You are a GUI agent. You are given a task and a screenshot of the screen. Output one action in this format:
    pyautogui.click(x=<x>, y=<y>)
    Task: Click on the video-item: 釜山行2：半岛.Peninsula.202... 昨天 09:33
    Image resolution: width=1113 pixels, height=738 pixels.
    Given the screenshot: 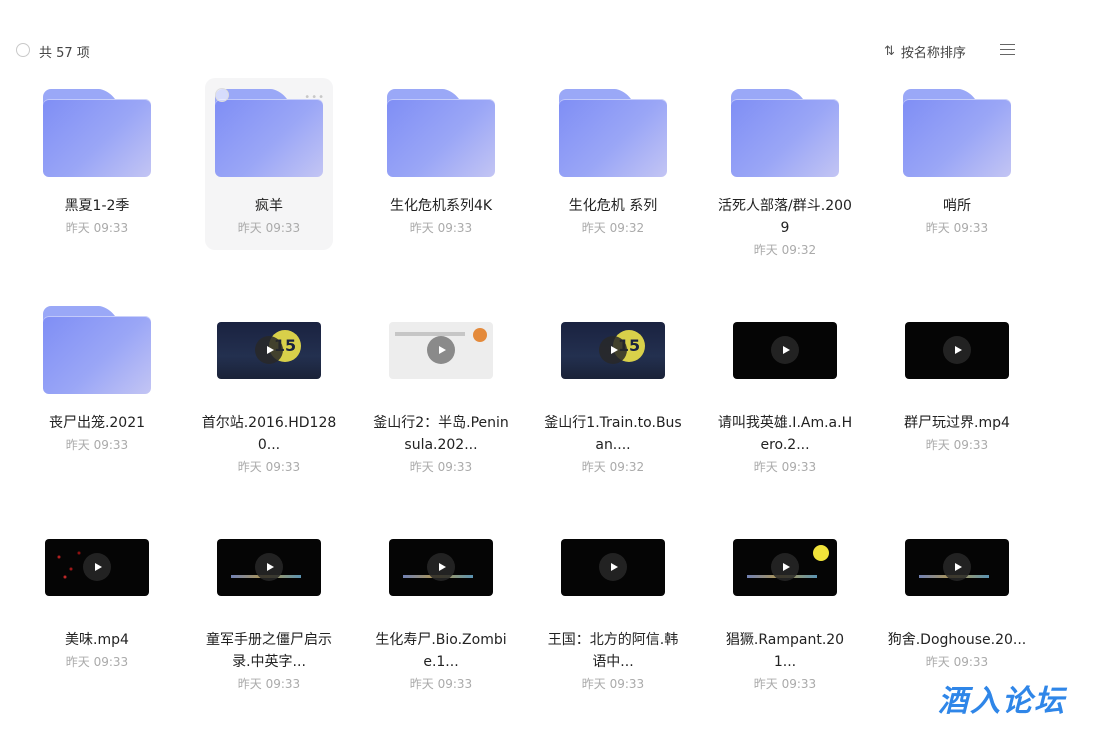 What is the action you would take?
    pyautogui.click(x=441, y=384)
    